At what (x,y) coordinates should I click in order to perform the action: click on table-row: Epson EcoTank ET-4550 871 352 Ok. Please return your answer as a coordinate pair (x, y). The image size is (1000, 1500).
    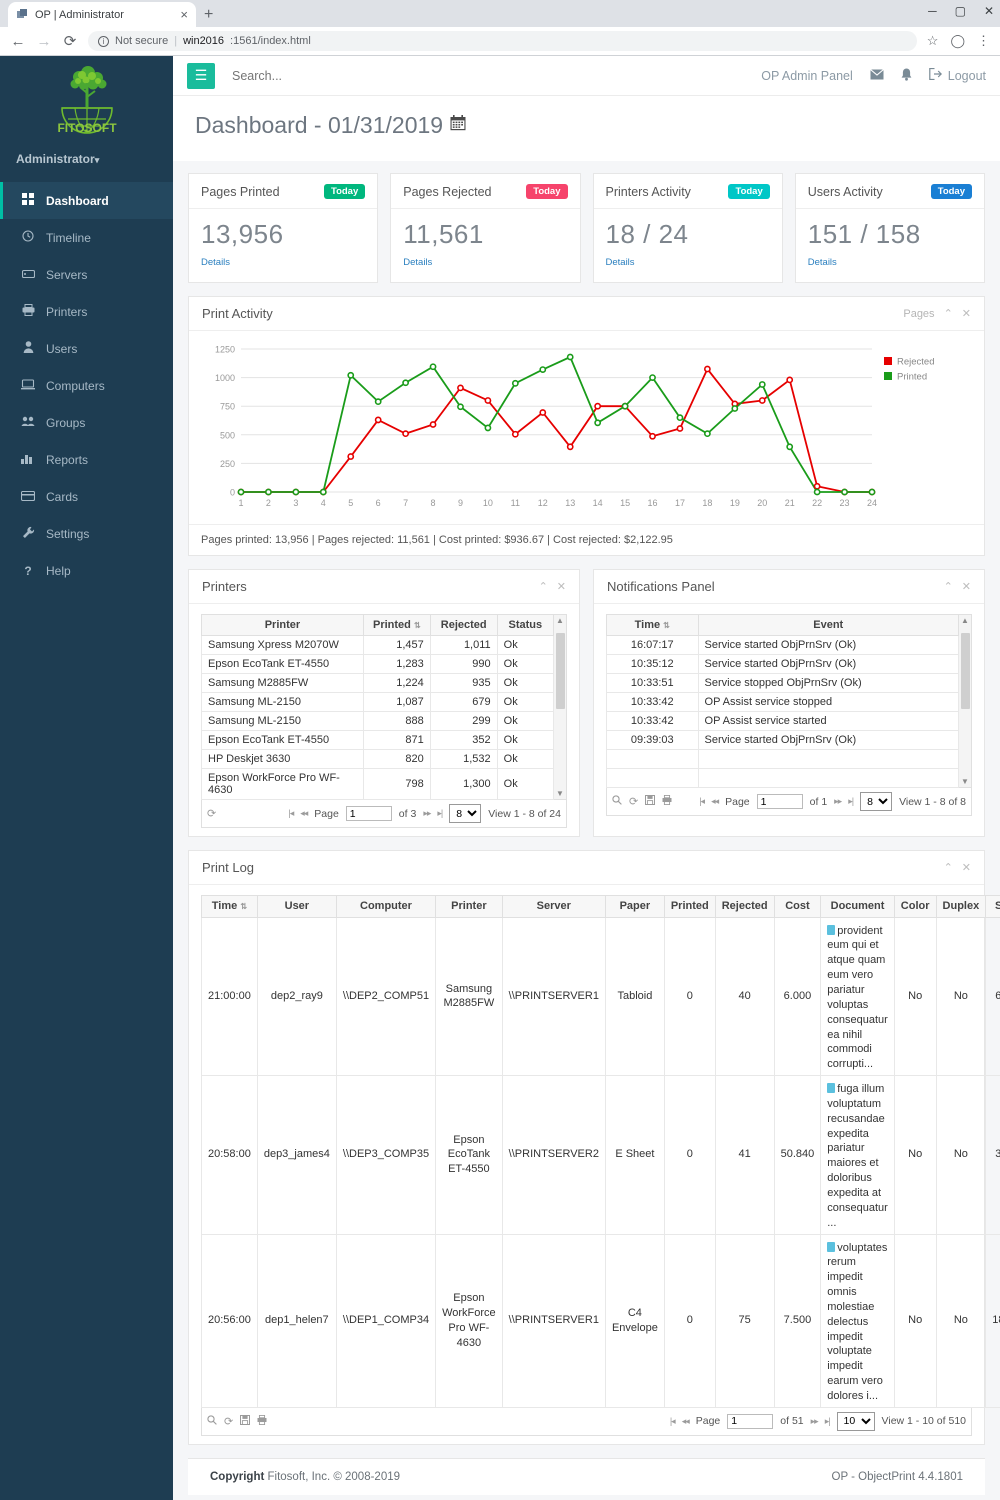
    Looking at the image, I should click on (378, 740).